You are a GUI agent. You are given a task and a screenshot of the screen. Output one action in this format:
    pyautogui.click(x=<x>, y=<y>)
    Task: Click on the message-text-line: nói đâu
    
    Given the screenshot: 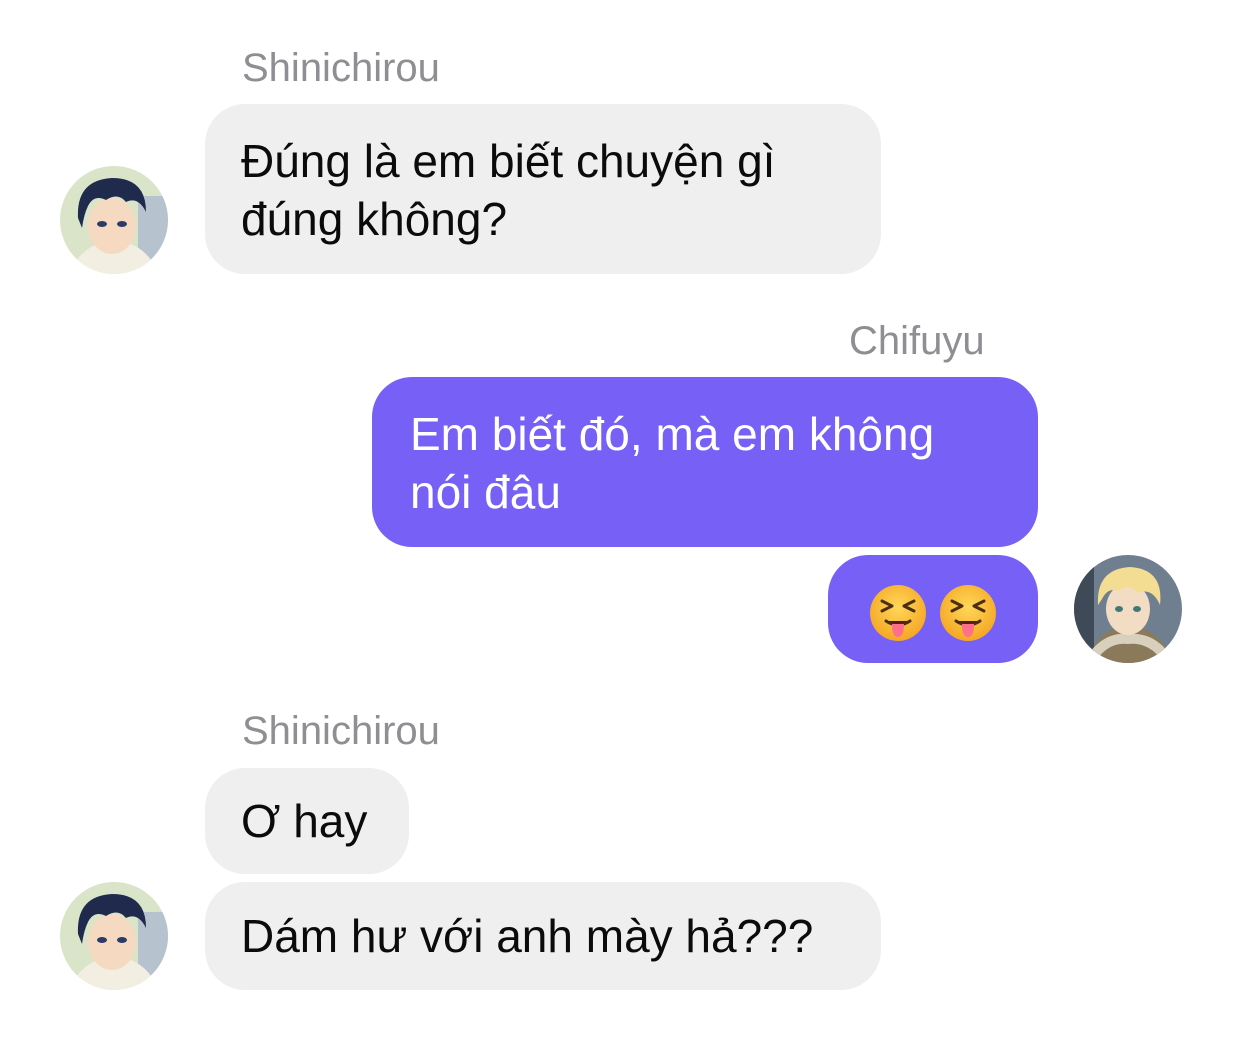 What is the action you would take?
    pyautogui.click(x=485, y=492)
    